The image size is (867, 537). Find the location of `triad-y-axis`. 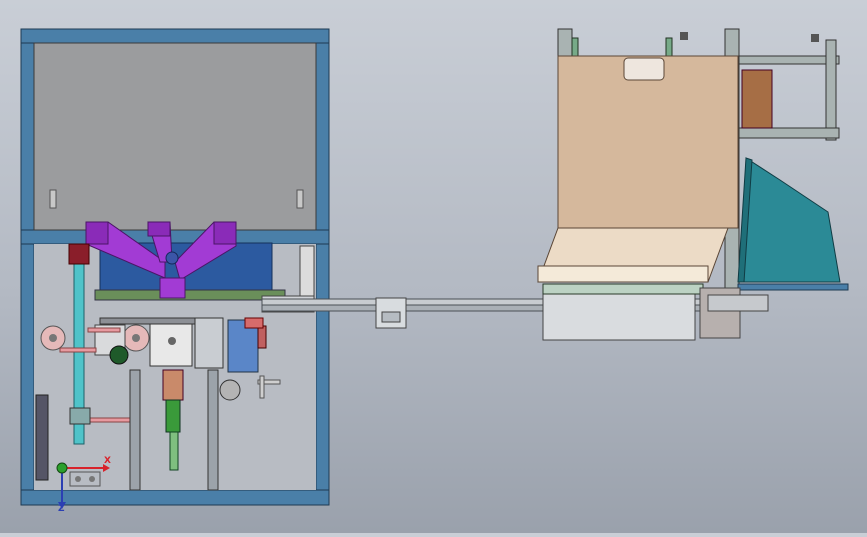

triad-y-axis is located at coordinates (62, 468).